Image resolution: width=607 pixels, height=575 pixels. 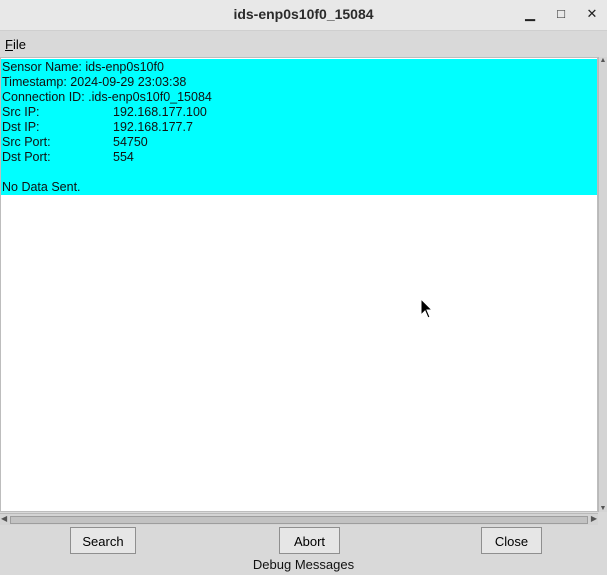 I want to click on horizontal-scroll-thumb, so click(x=299, y=520).